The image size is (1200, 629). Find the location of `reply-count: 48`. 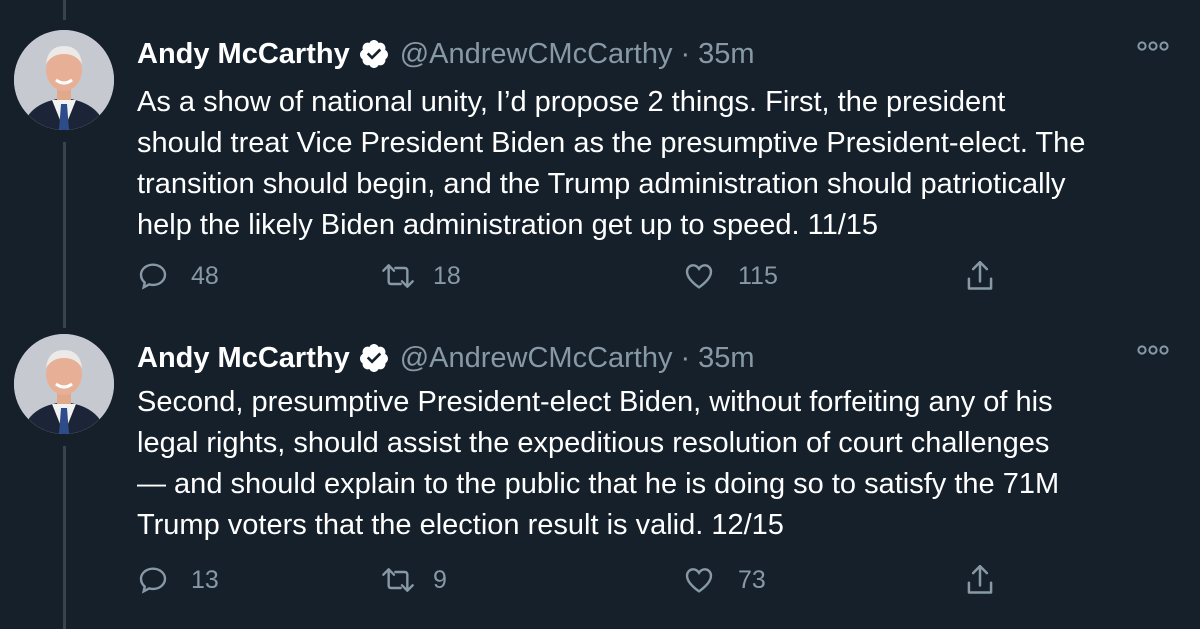

reply-count: 48 is located at coordinates (205, 275).